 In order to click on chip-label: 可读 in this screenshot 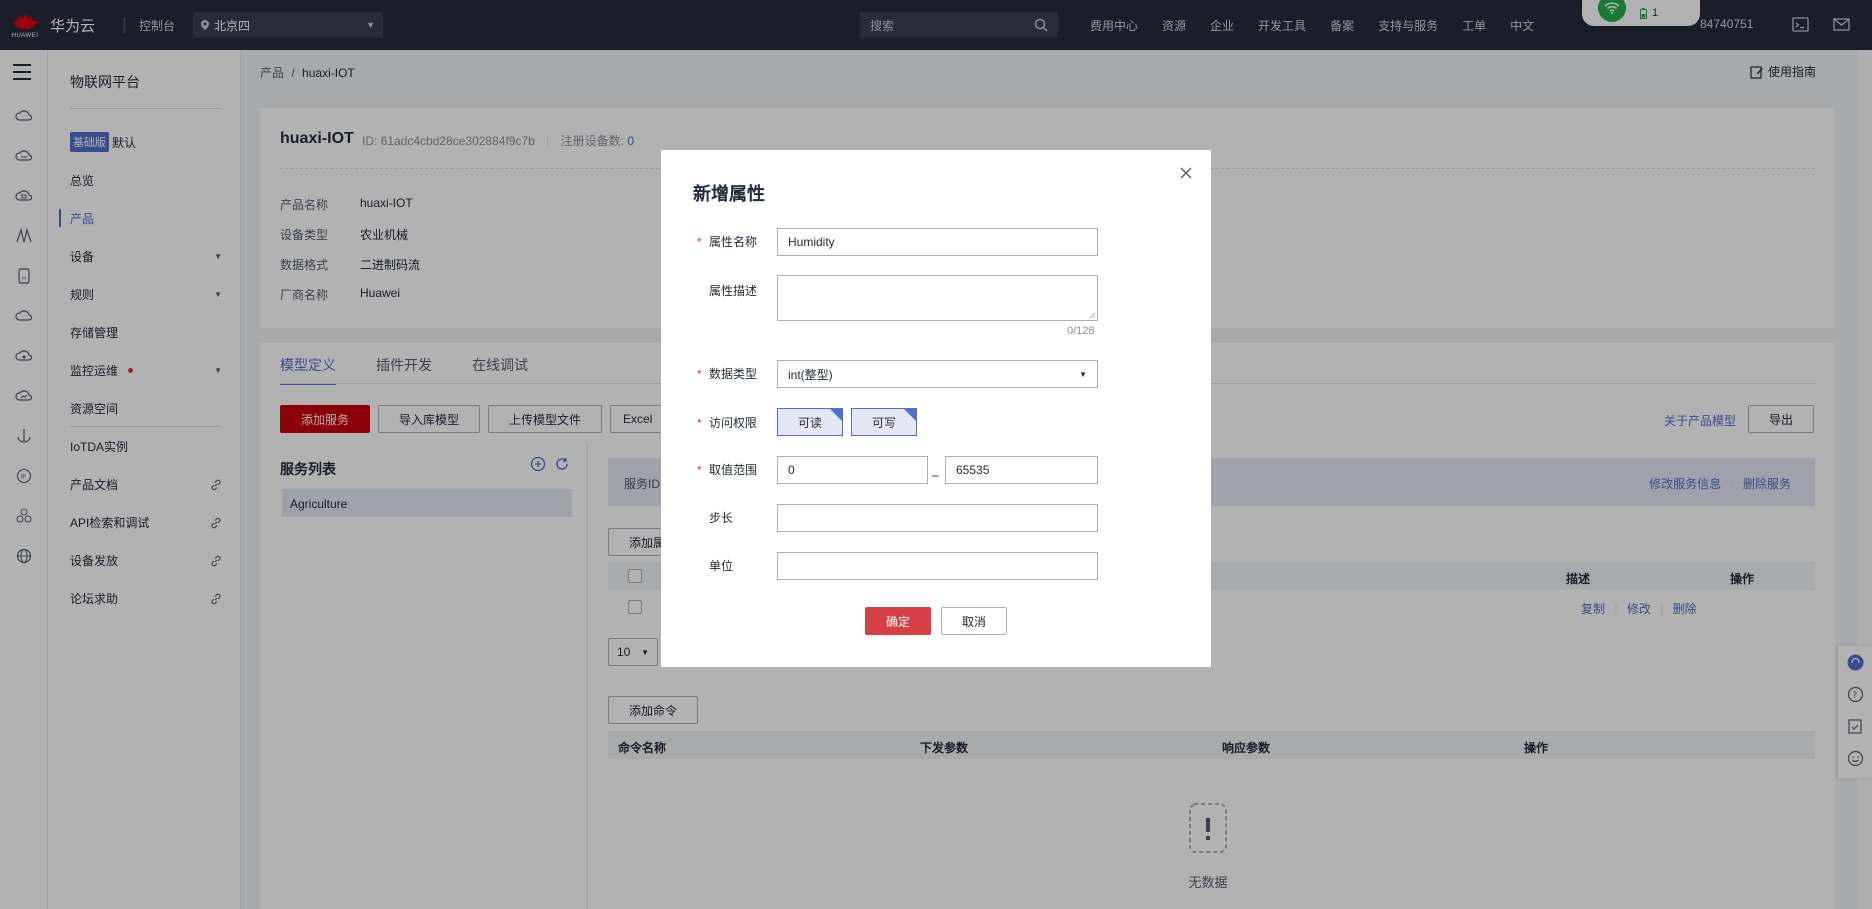, I will do `click(809, 422)`.